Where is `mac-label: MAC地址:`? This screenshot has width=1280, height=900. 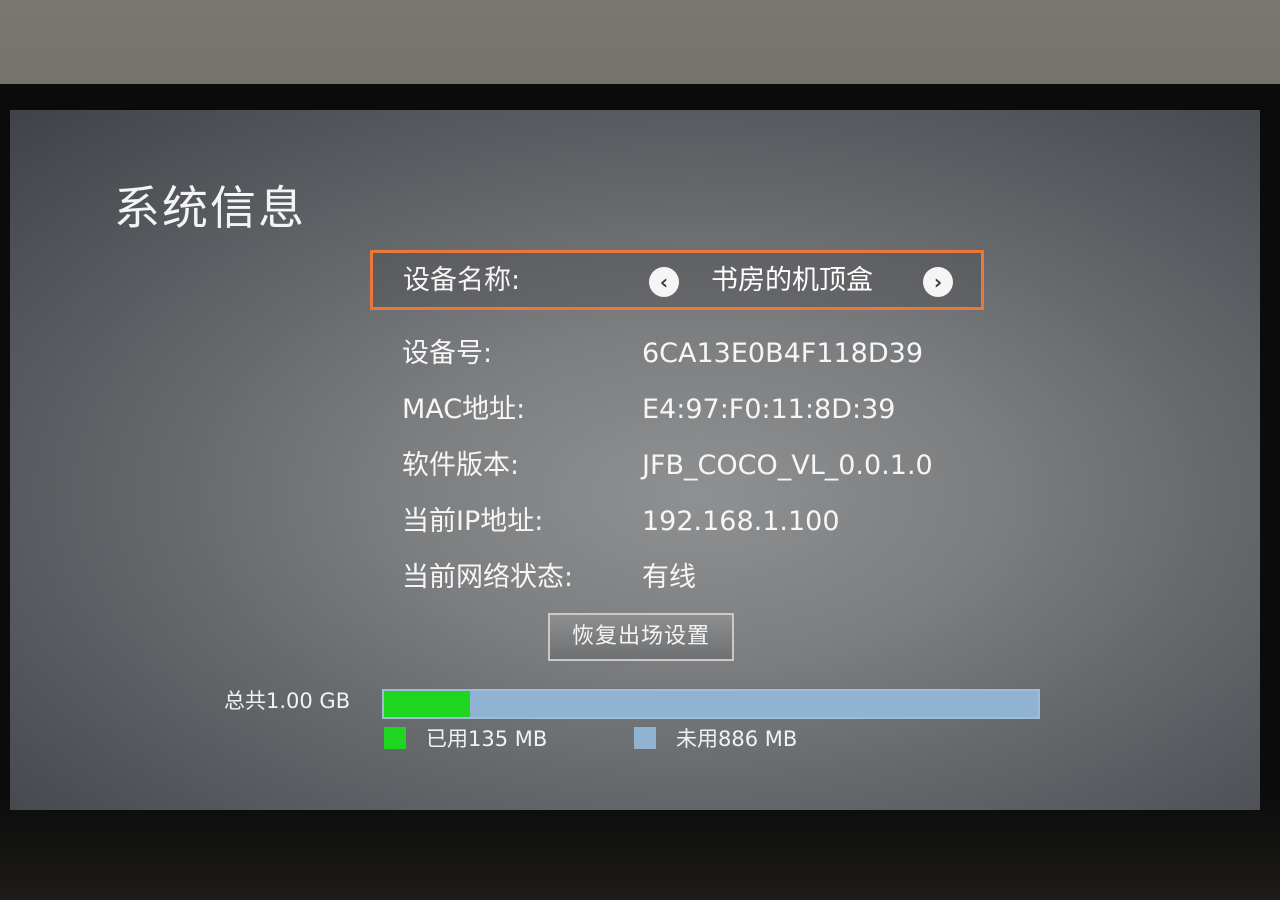
mac-label: MAC地址: is located at coordinates (464, 409).